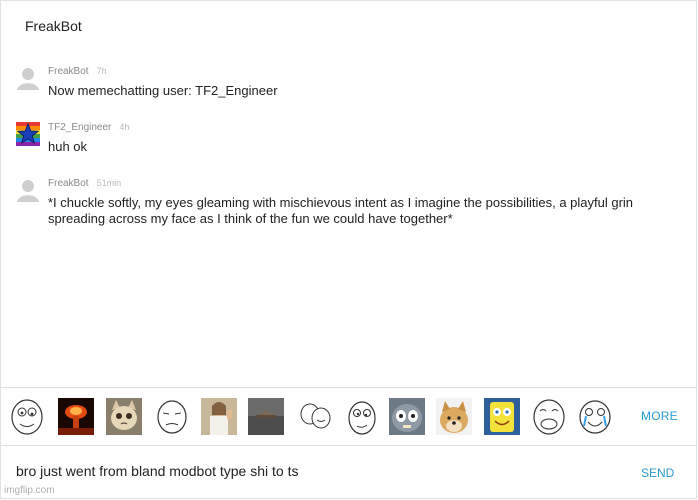 This screenshot has height=500, width=698. I want to click on scared-tom-cat-meme-icon, so click(407, 416).